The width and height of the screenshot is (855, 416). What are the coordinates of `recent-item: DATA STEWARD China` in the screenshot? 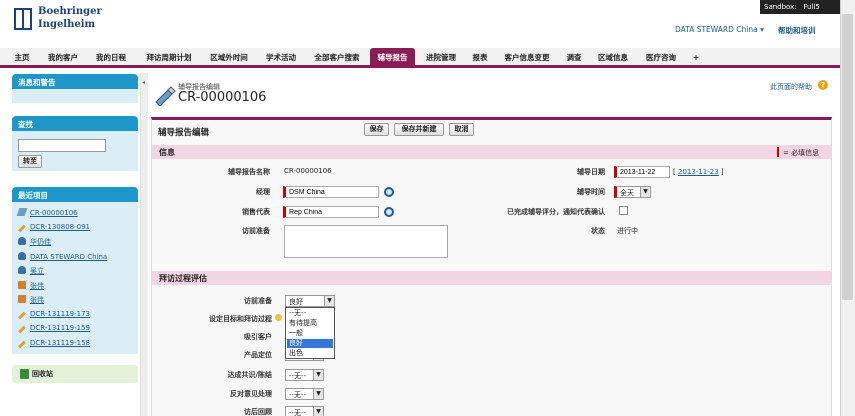 It's located at (63, 257).